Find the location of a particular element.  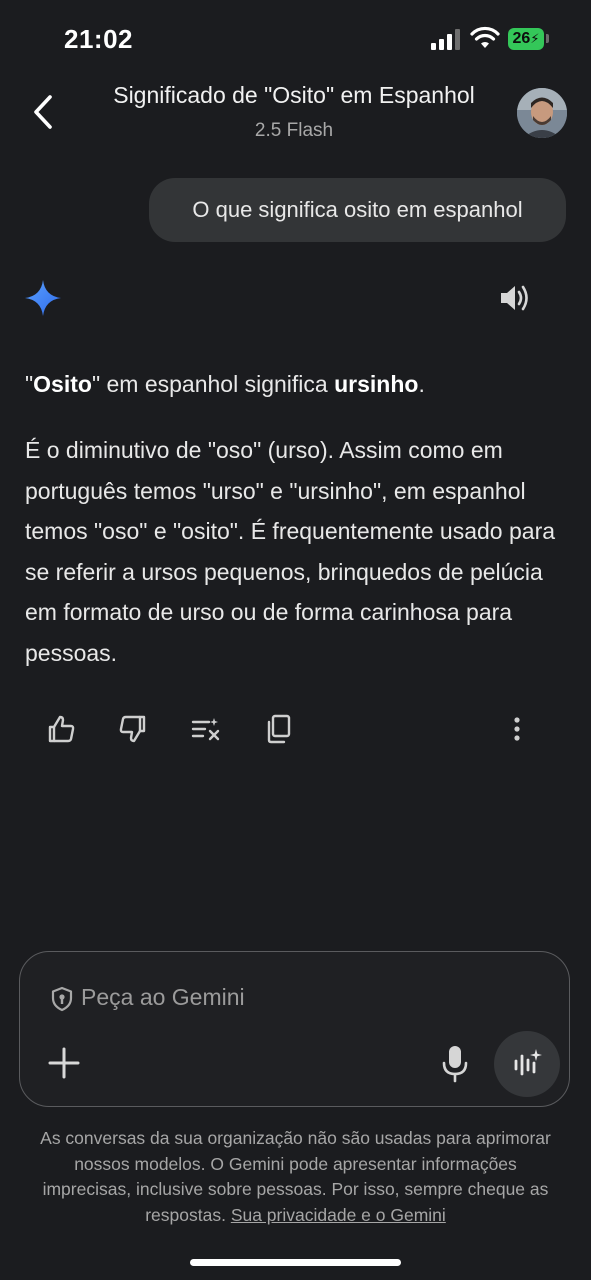

modify-response-icon is located at coordinates (205, 729).